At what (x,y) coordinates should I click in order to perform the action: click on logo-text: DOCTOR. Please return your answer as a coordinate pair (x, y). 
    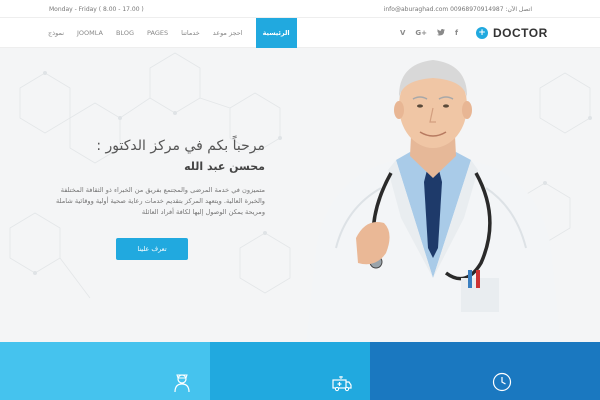
    Looking at the image, I should click on (520, 33).